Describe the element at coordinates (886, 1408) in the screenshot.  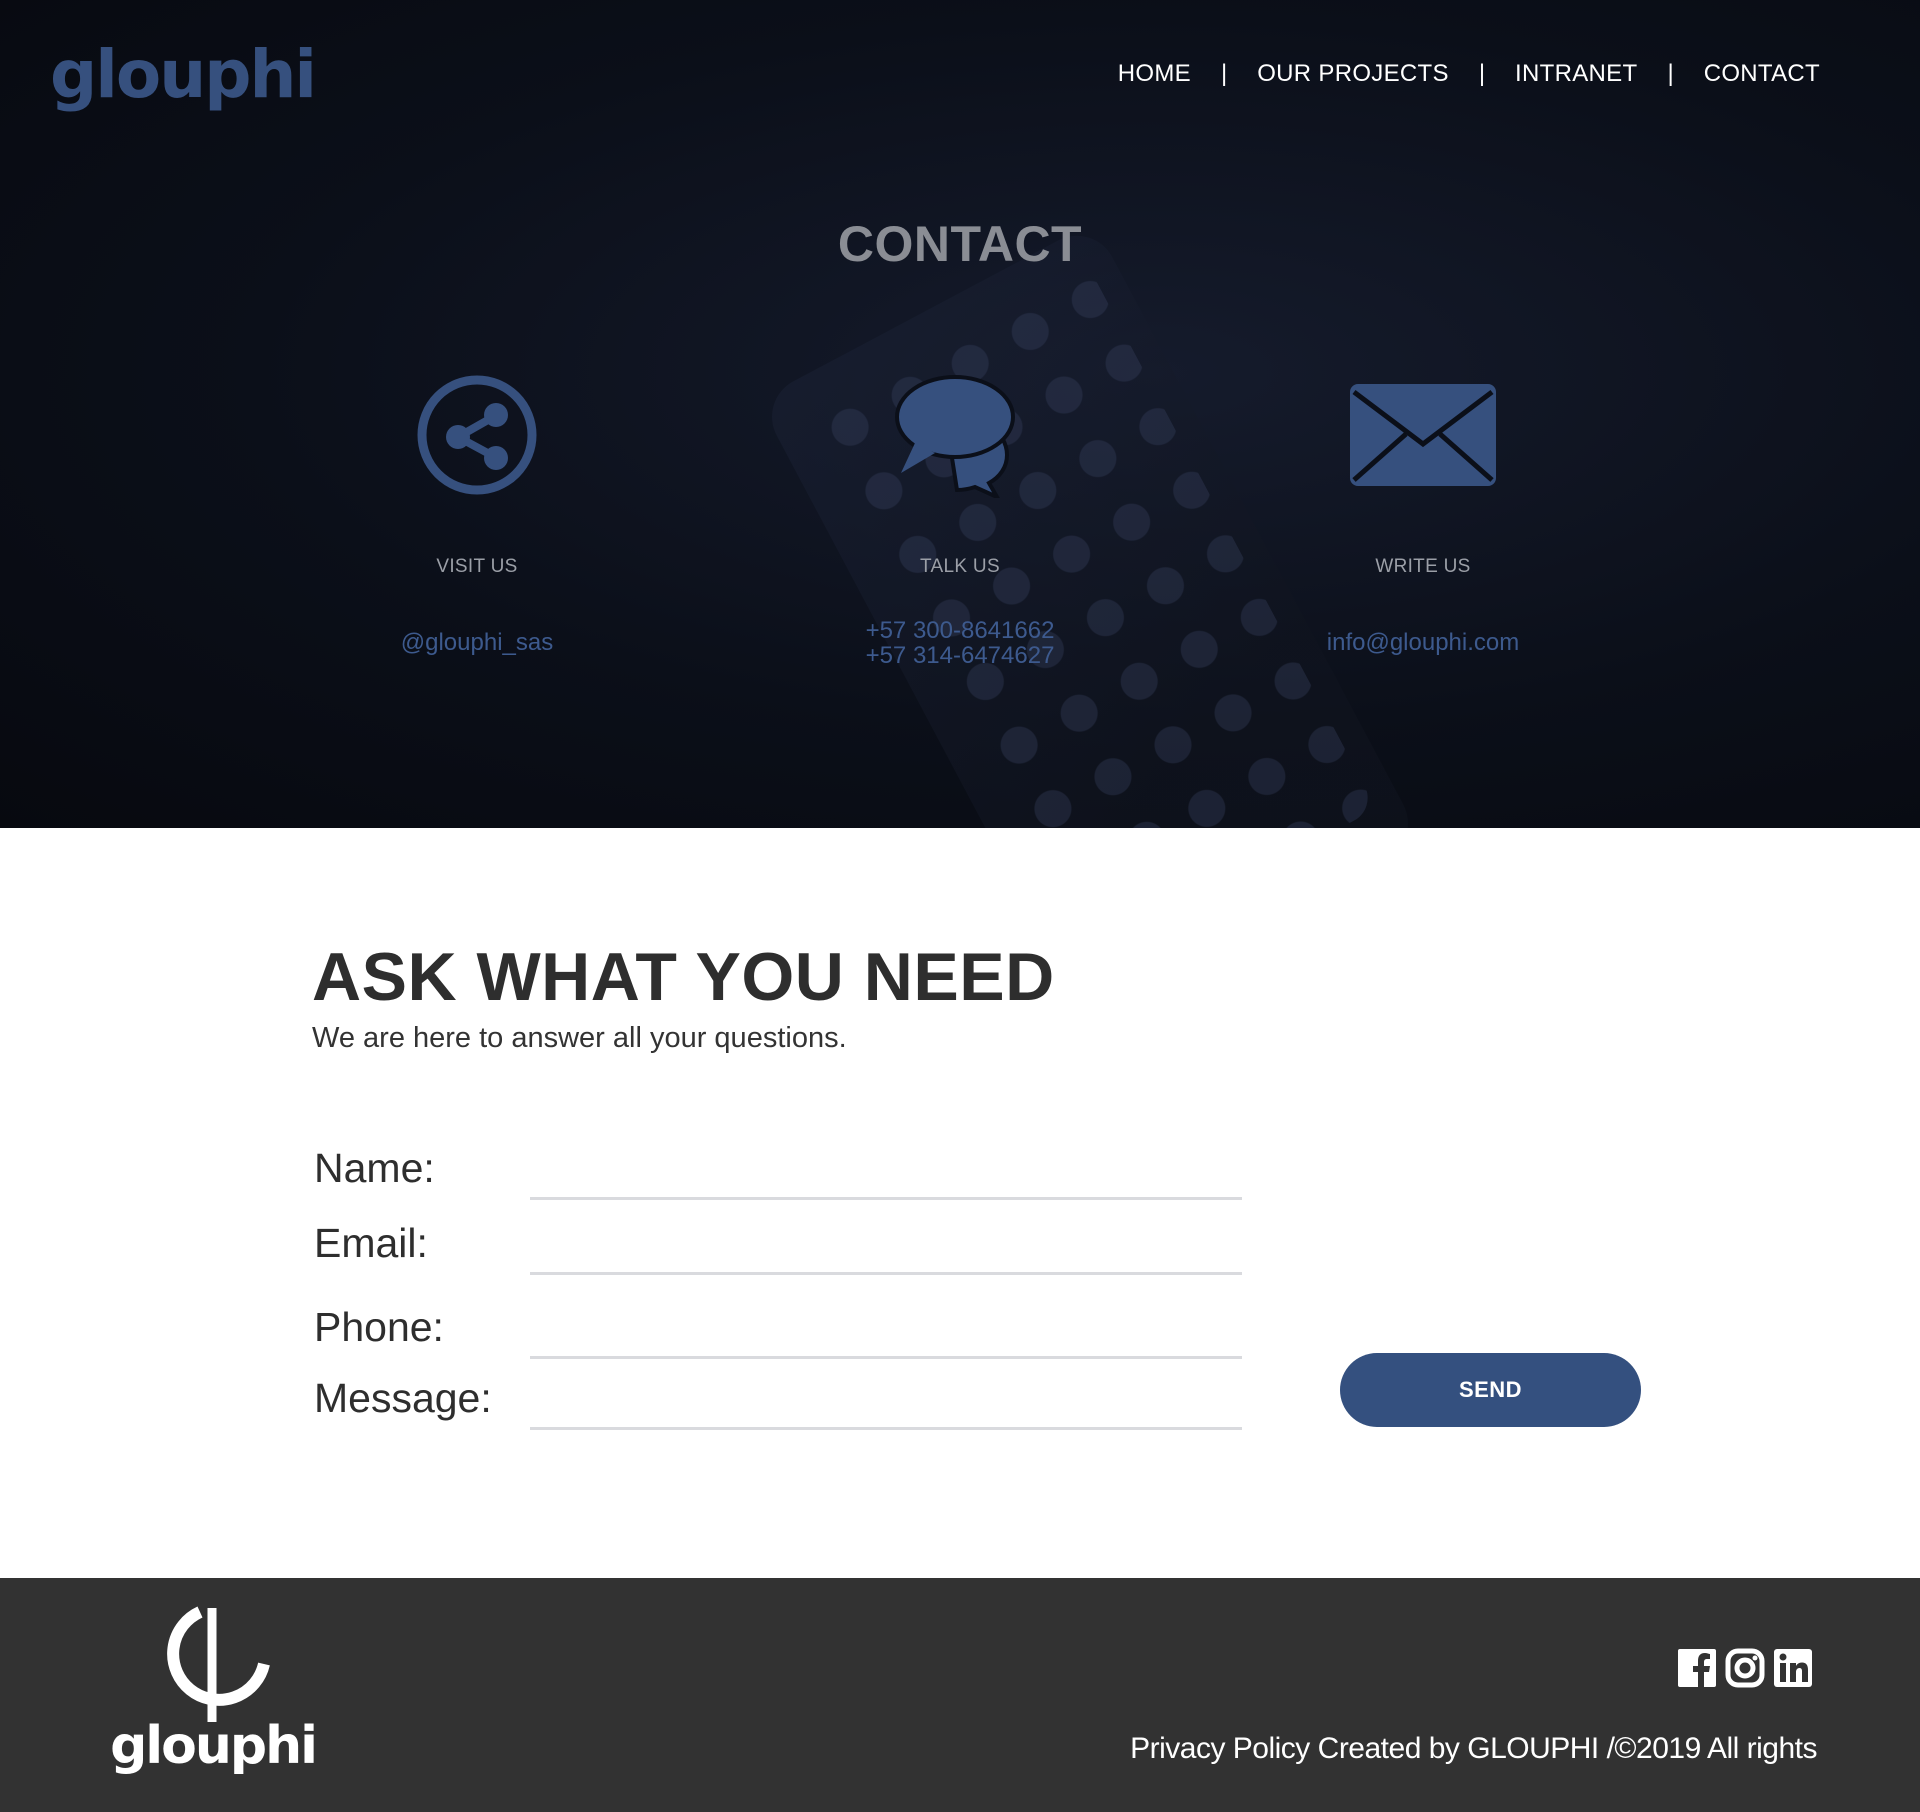
I see `message-field` at that location.